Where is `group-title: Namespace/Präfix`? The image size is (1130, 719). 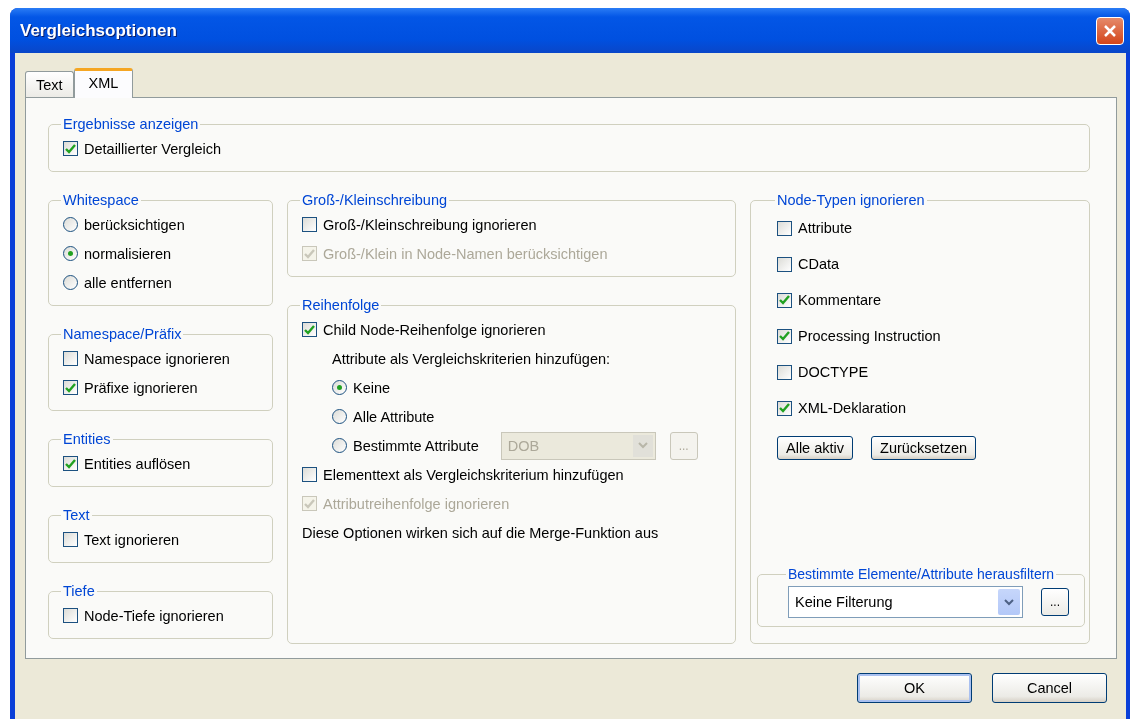
group-title: Namespace/Präfix is located at coordinates (122, 334).